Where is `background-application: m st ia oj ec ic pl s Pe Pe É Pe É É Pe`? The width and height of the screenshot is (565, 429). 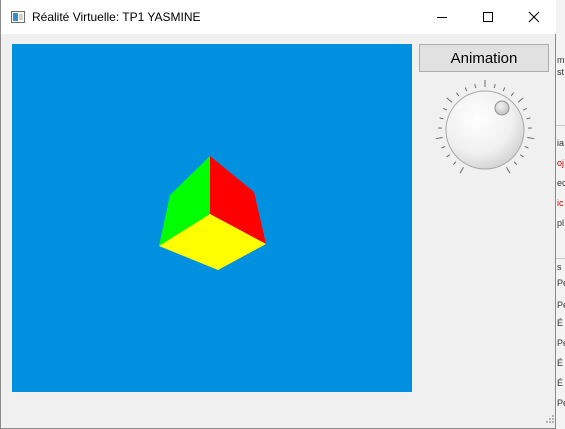
background-application: m st ia oj ec ic pl s Pe Pe É Pe É É Pe is located at coordinates (560, 214).